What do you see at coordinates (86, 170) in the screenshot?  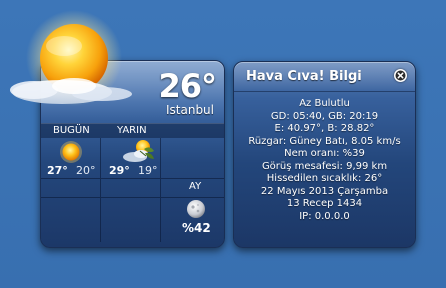 I see `today-low-temp: 20°` at bounding box center [86, 170].